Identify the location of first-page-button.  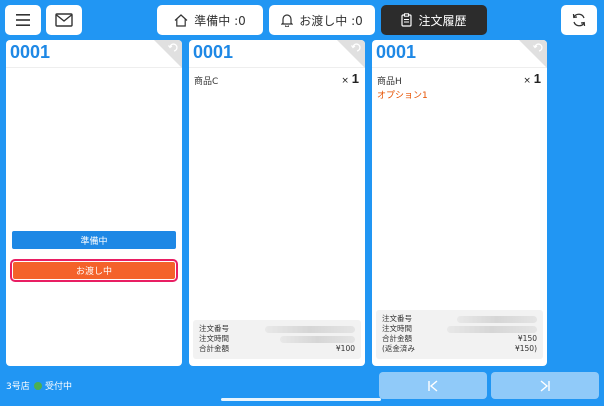
(433, 385).